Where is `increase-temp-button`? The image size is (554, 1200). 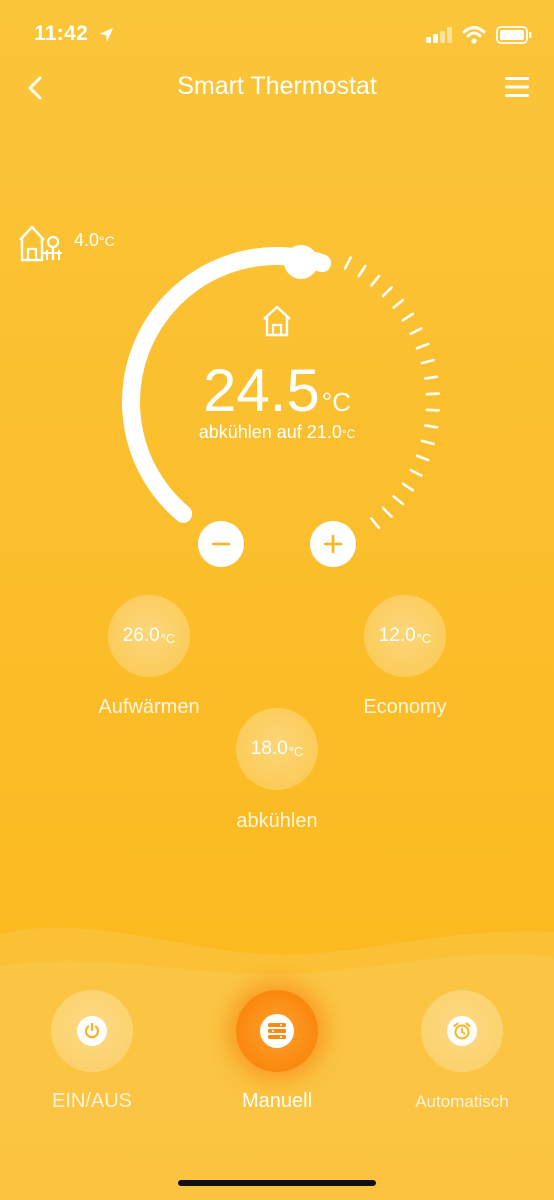 increase-temp-button is located at coordinates (333, 544).